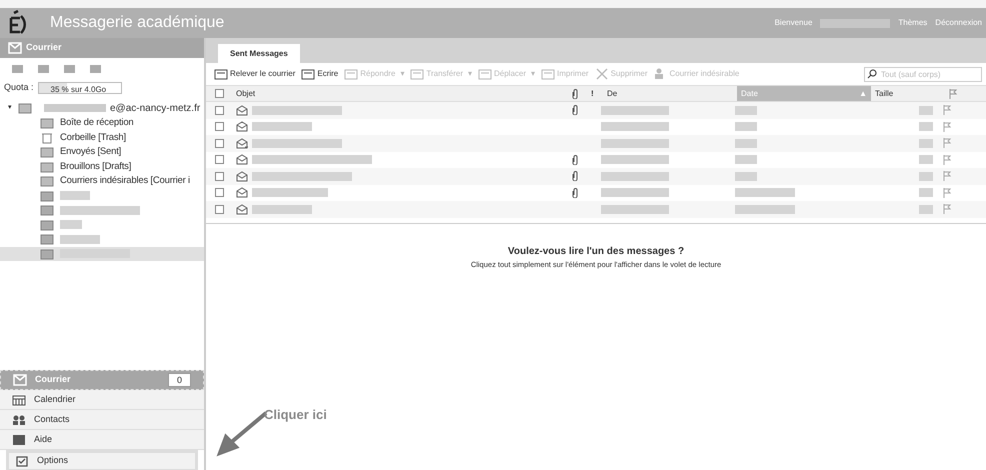 This screenshot has width=986, height=470. Describe the element at coordinates (923, 74) in the screenshot. I see `search-field: Tout (sauf corps)` at that location.